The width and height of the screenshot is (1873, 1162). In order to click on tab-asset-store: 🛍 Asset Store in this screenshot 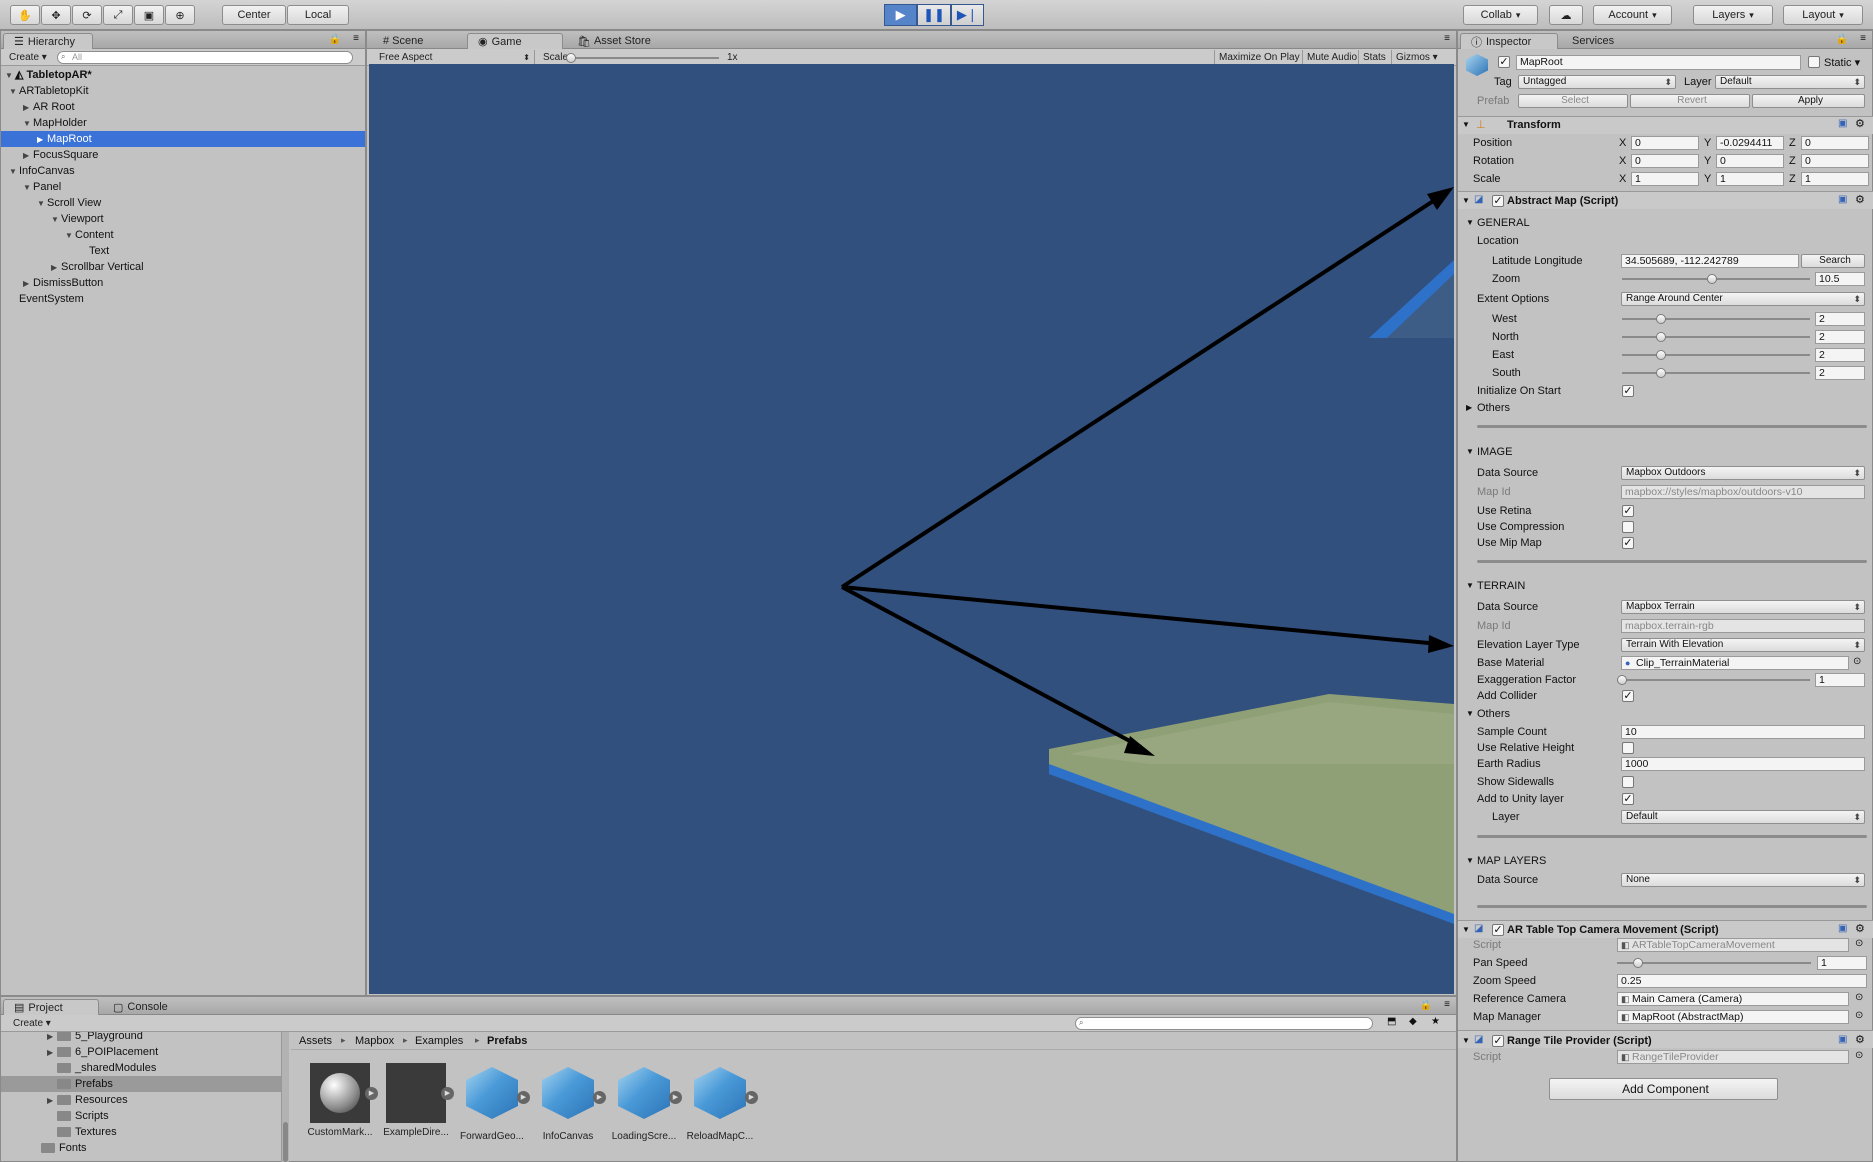, I will do `click(622, 41)`.